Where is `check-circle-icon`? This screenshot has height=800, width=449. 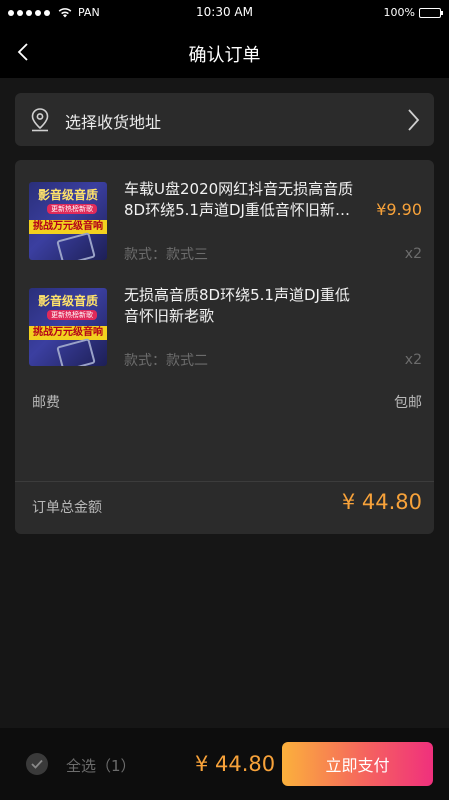 check-circle-icon is located at coordinates (37, 764).